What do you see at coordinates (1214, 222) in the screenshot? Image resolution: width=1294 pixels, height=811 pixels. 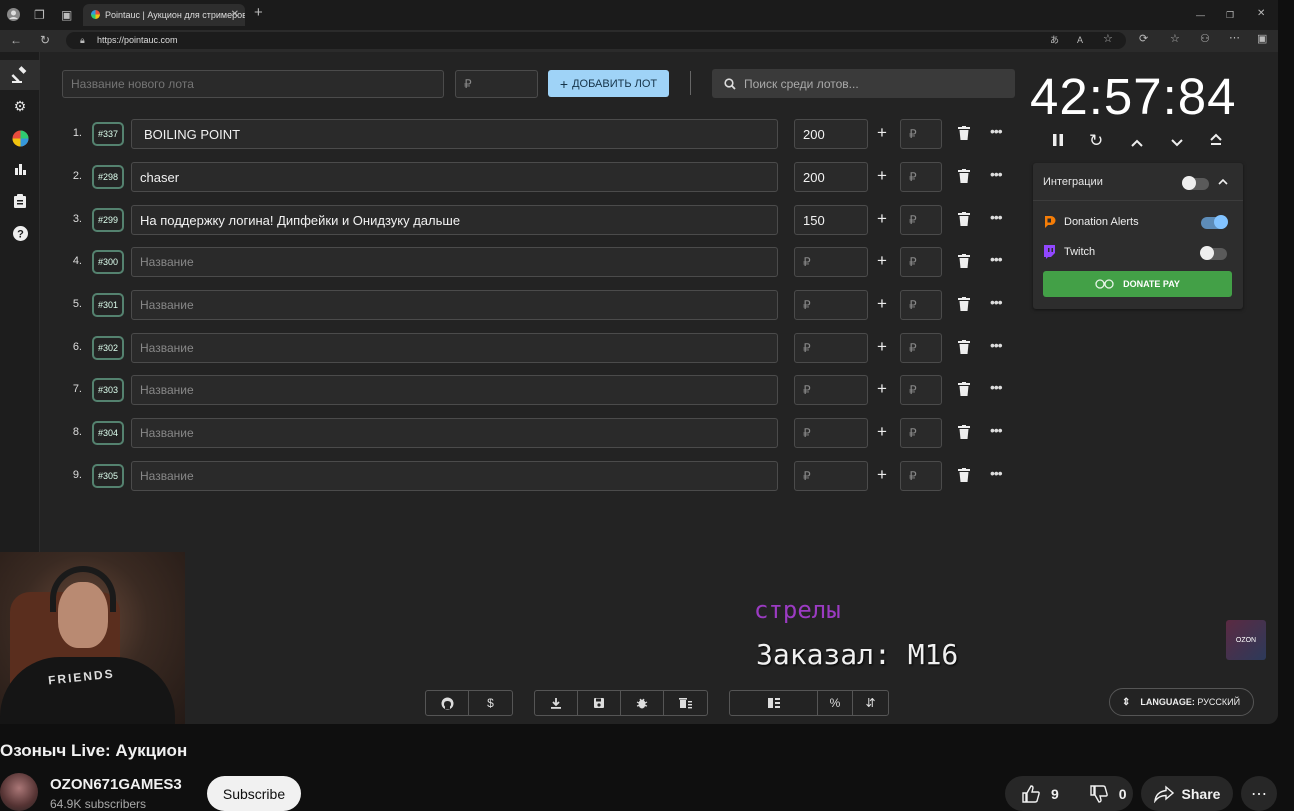 I see `donation-alerts-toggle` at bounding box center [1214, 222].